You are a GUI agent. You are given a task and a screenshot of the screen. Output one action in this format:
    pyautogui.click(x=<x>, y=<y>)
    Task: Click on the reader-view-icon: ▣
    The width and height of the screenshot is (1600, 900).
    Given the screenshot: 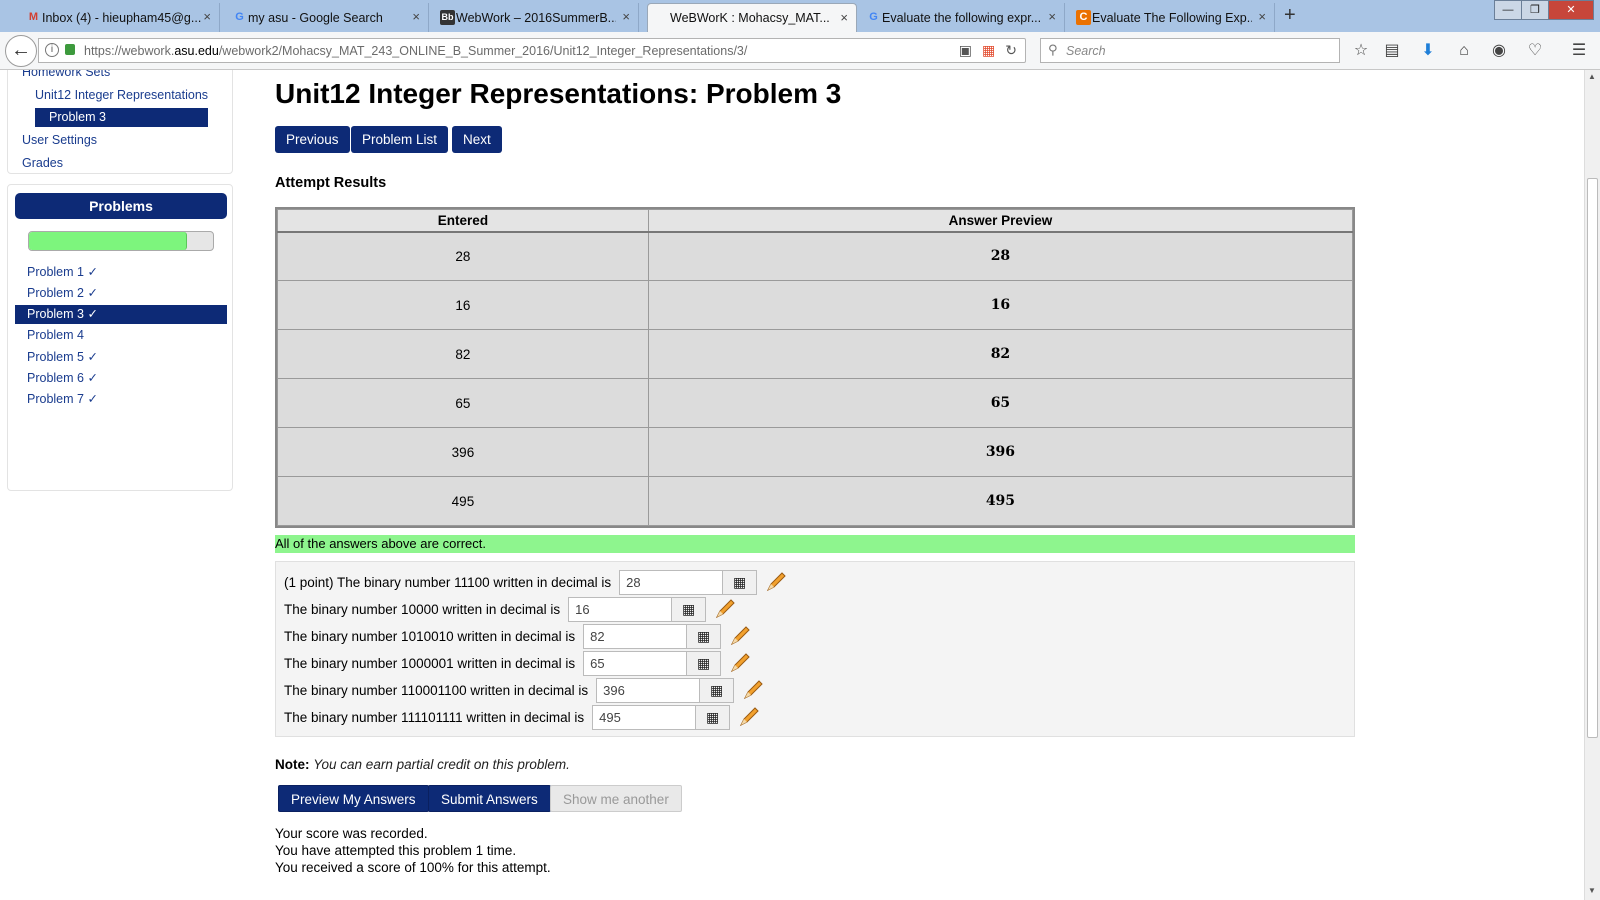 What is the action you would take?
    pyautogui.click(x=965, y=50)
    